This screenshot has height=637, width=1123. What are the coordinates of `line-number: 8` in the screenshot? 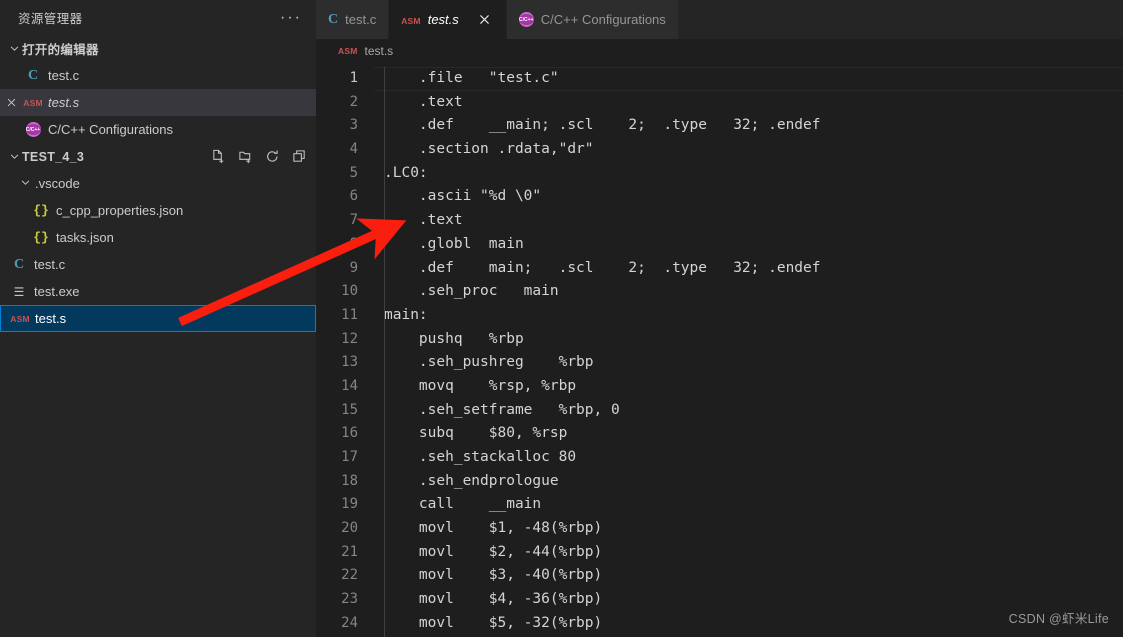 It's located at (353, 243).